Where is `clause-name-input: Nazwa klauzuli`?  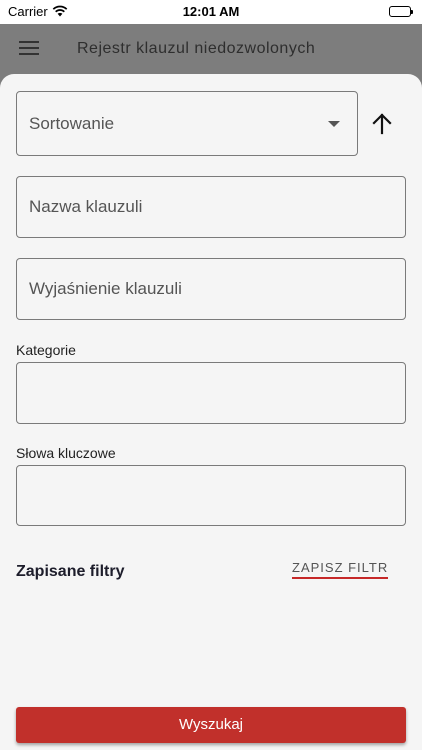
clause-name-input: Nazwa klauzuli is located at coordinates (211, 207).